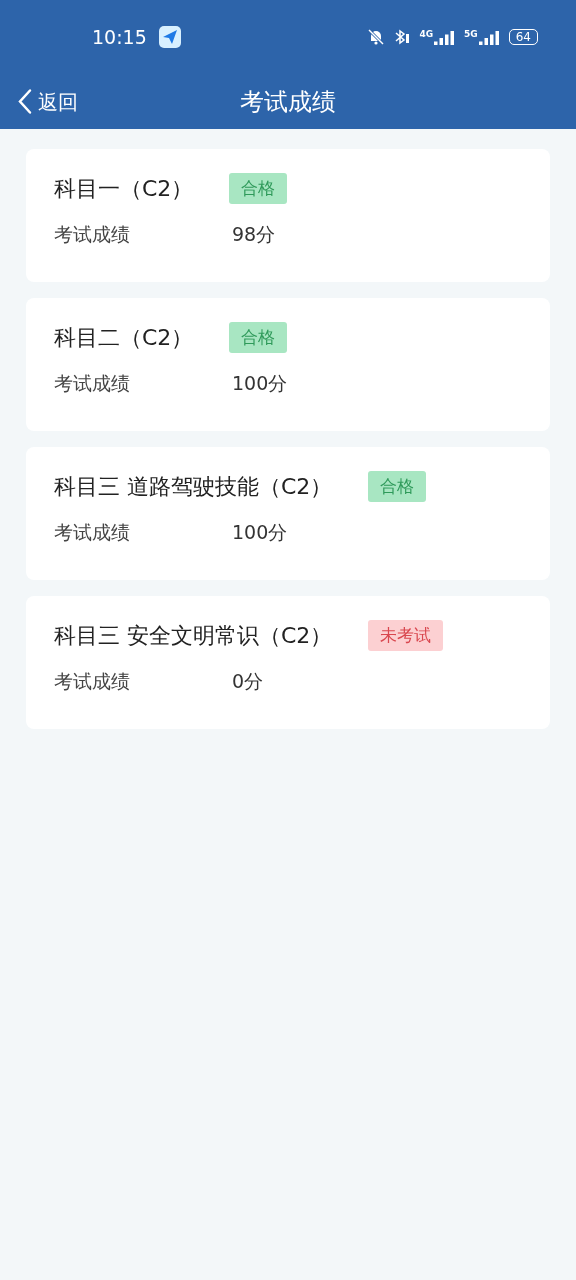 This screenshot has width=576, height=1280. I want to click on status-time: 10:15, so click(119, 37).